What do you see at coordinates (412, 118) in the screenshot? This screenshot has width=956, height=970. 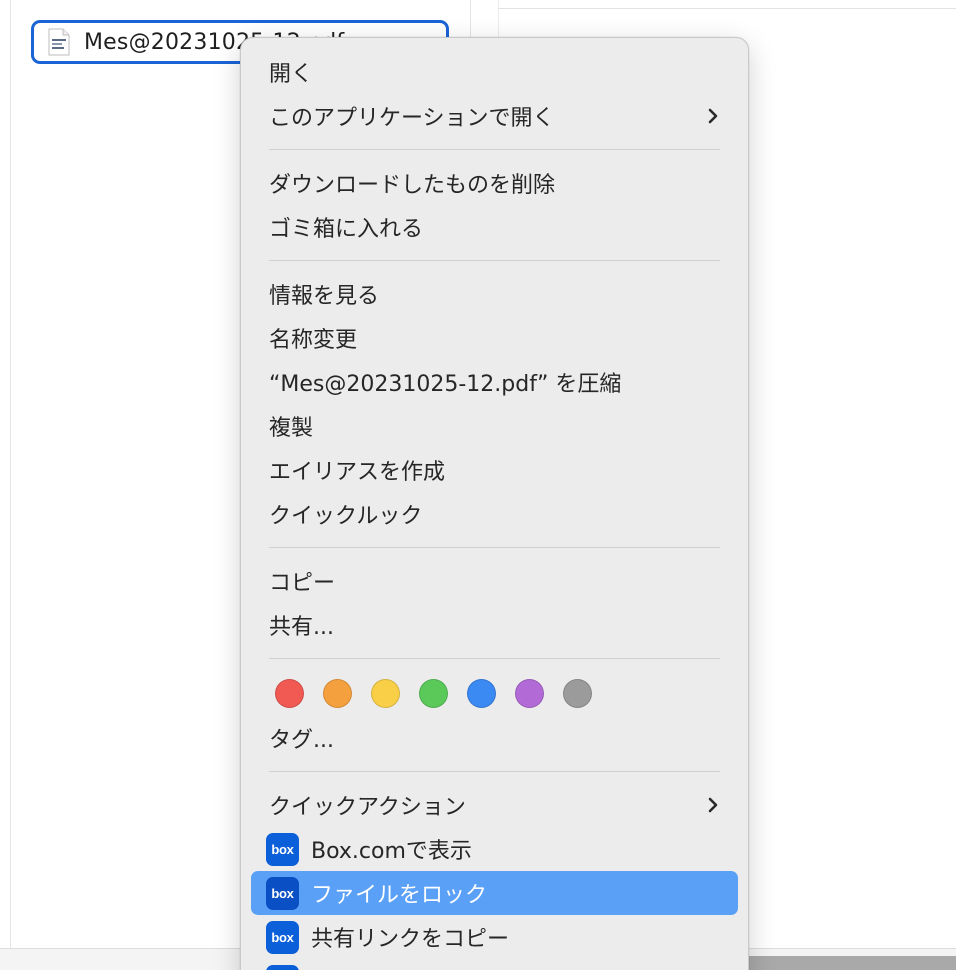 I see `menu-item-label: このアプリケーションで開く` at bounding box center [412, 118].